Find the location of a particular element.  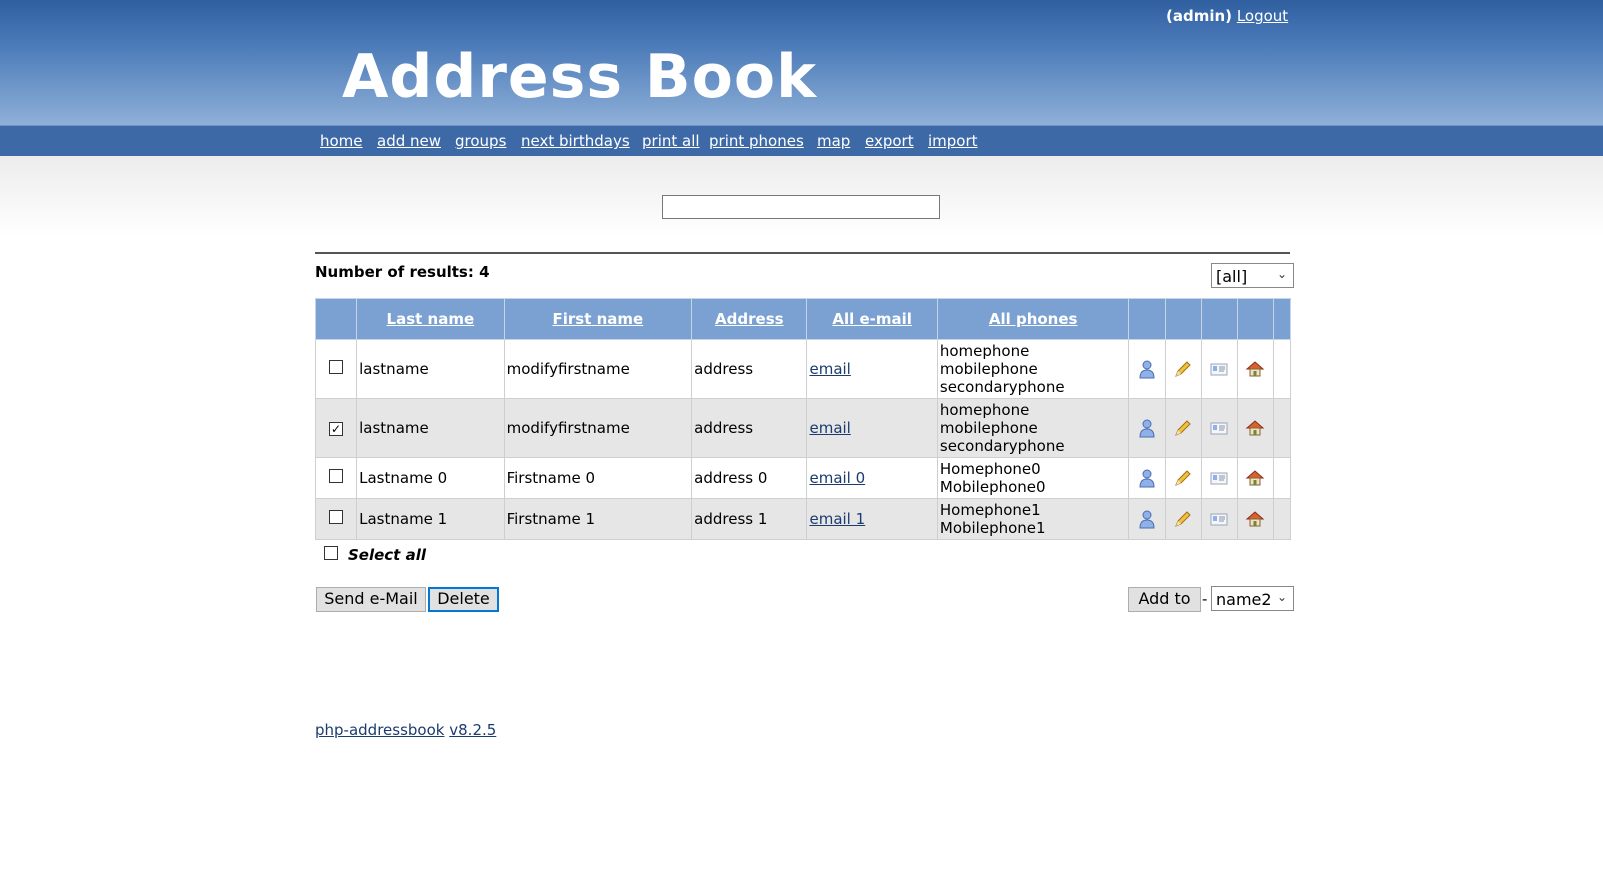

header-all-phones: All phones is located at coordinates (1033, 319).